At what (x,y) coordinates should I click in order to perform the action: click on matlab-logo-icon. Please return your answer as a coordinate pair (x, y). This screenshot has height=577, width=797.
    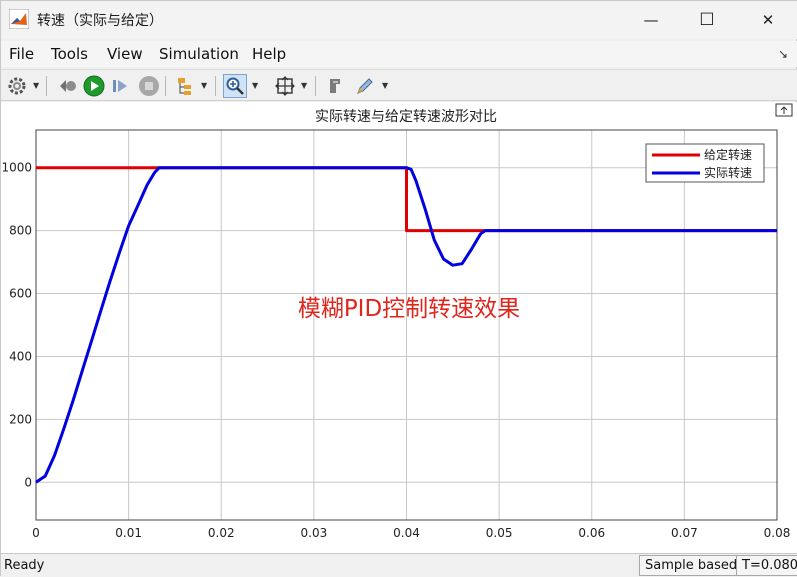
    Looking at the image, I should click on (19, 19).